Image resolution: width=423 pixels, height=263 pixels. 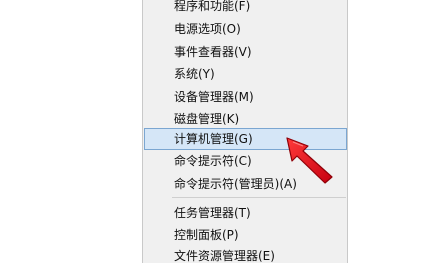 What do you see at coordinates (245, 29) in the screenshot?
I see `menu-item-power-options: 电源选项(O)` at bounding box center [245, 29].